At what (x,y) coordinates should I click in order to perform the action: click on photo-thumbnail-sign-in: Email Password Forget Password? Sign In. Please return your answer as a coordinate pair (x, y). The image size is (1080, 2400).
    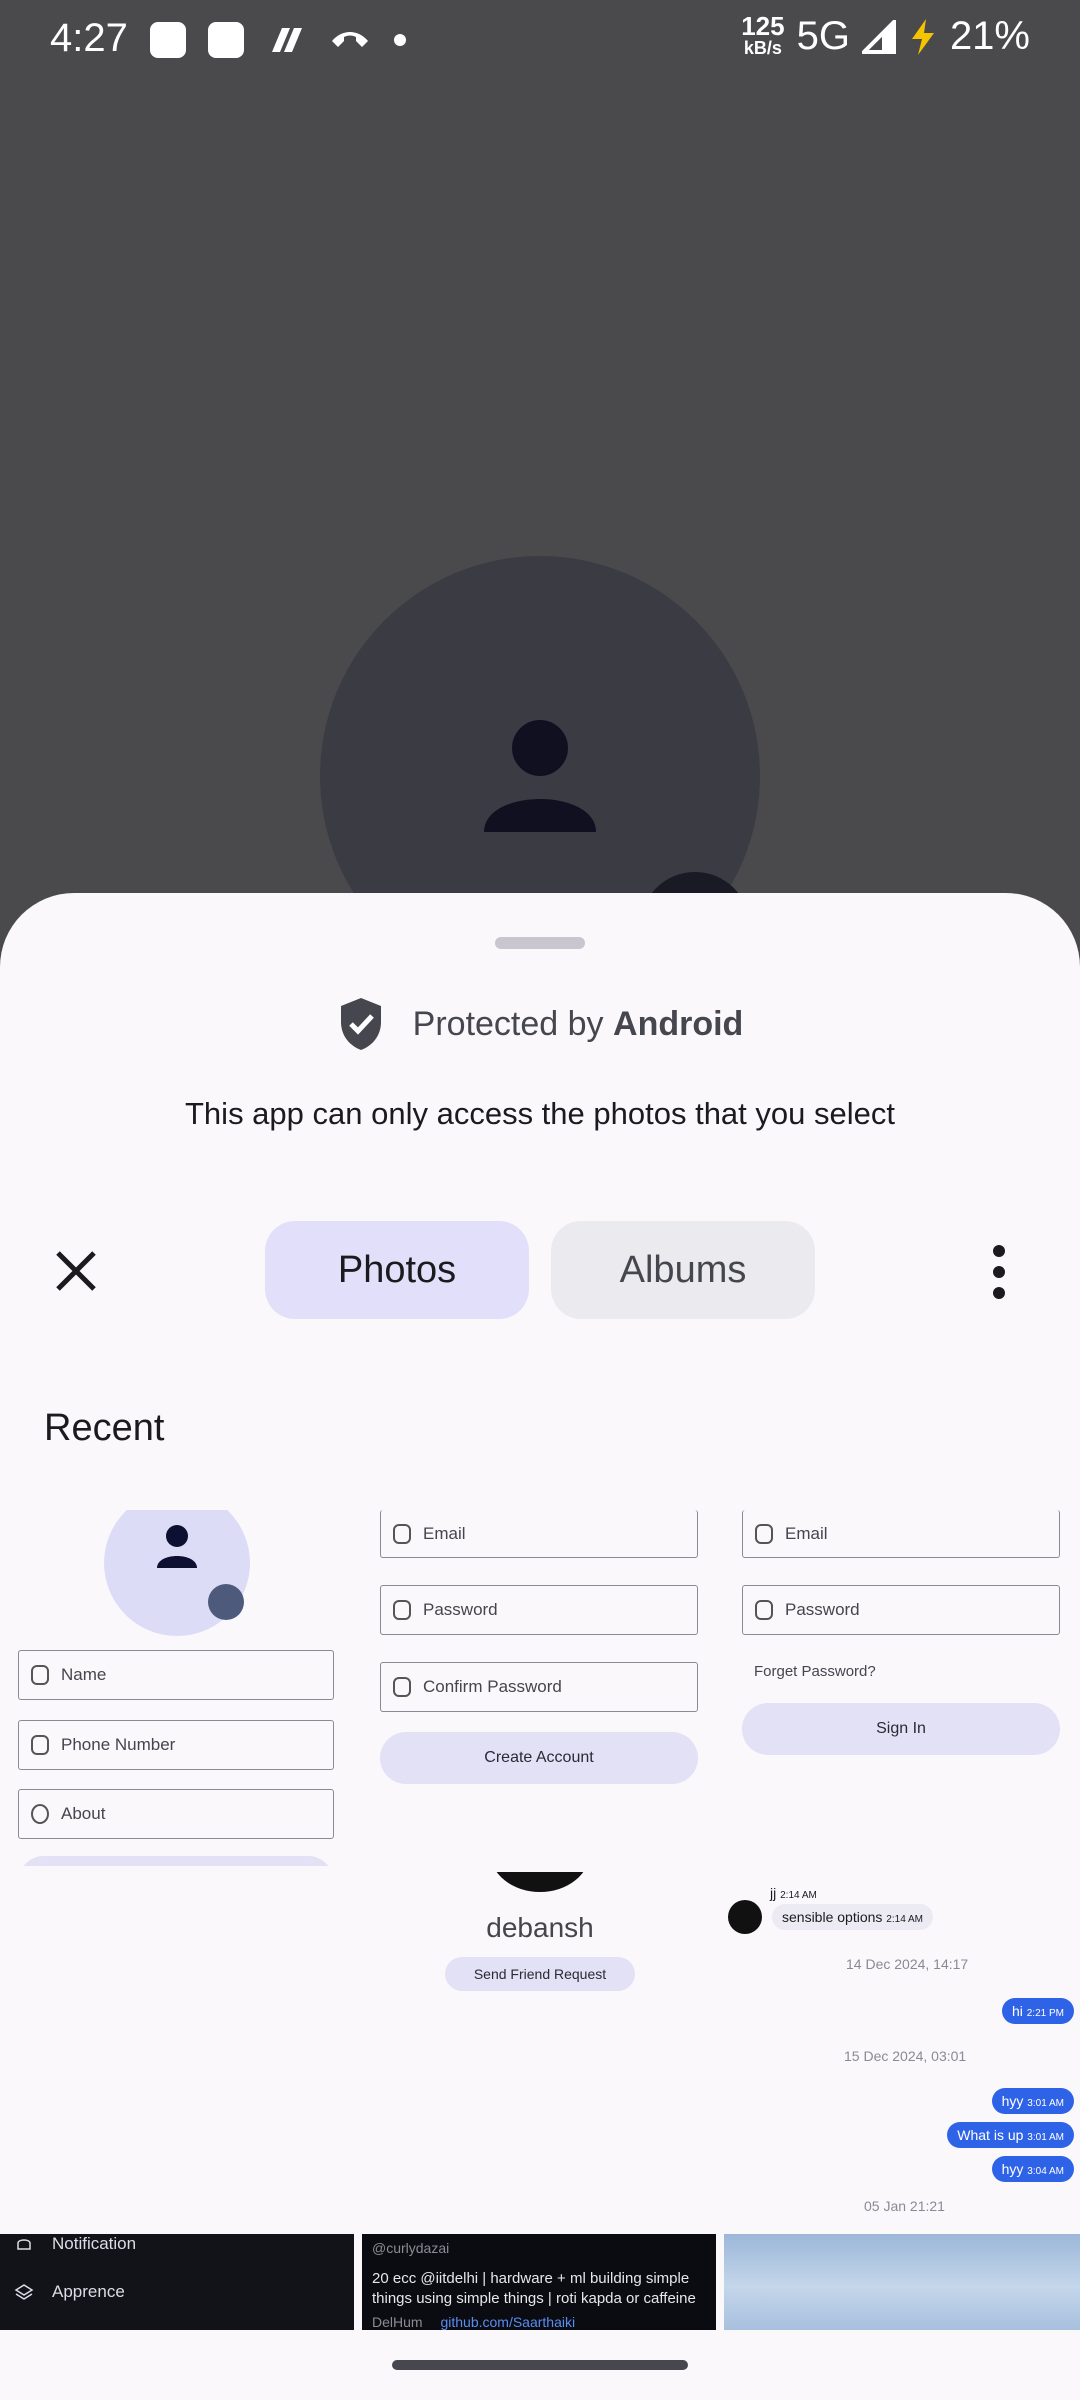
    Looking at the image, I should click on (902, 1688).